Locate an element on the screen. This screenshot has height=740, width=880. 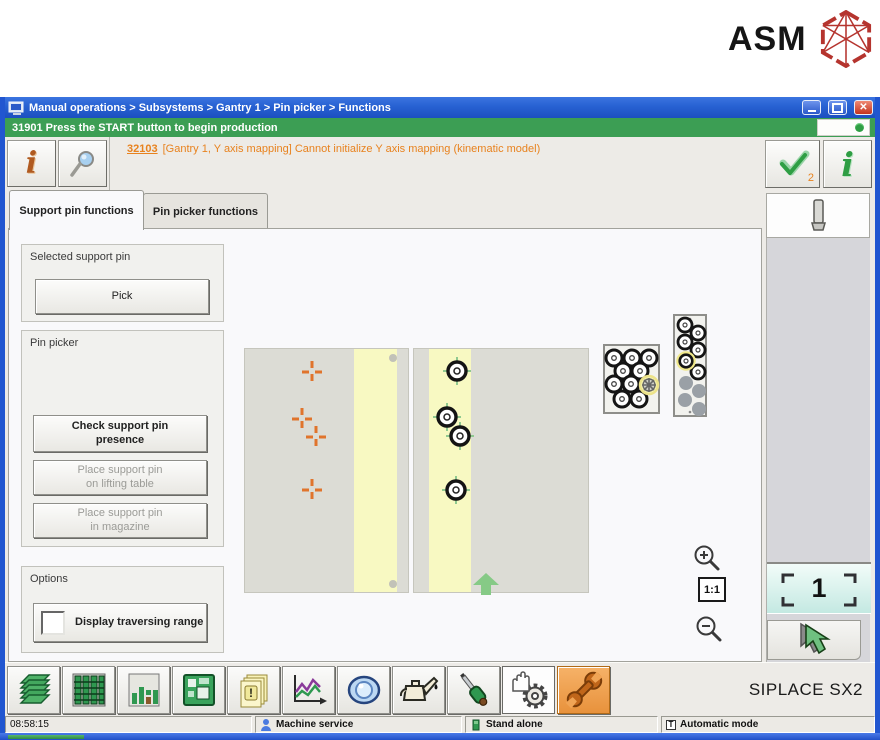
pick-button-label: Pick is located at coordinates (122, 295).